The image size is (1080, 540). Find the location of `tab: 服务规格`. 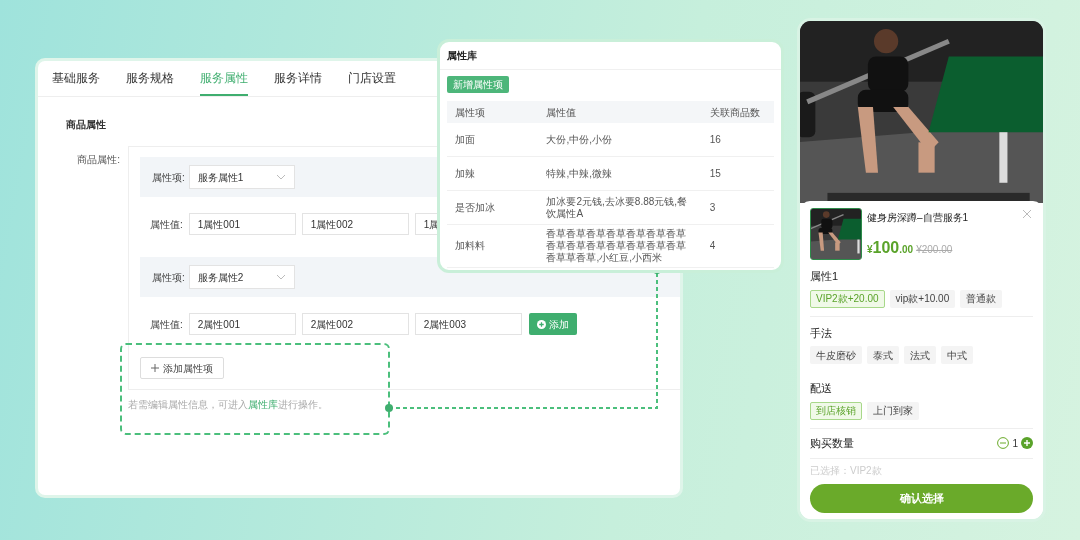

tab: 服务规格 is located at coordinates (150, 78).